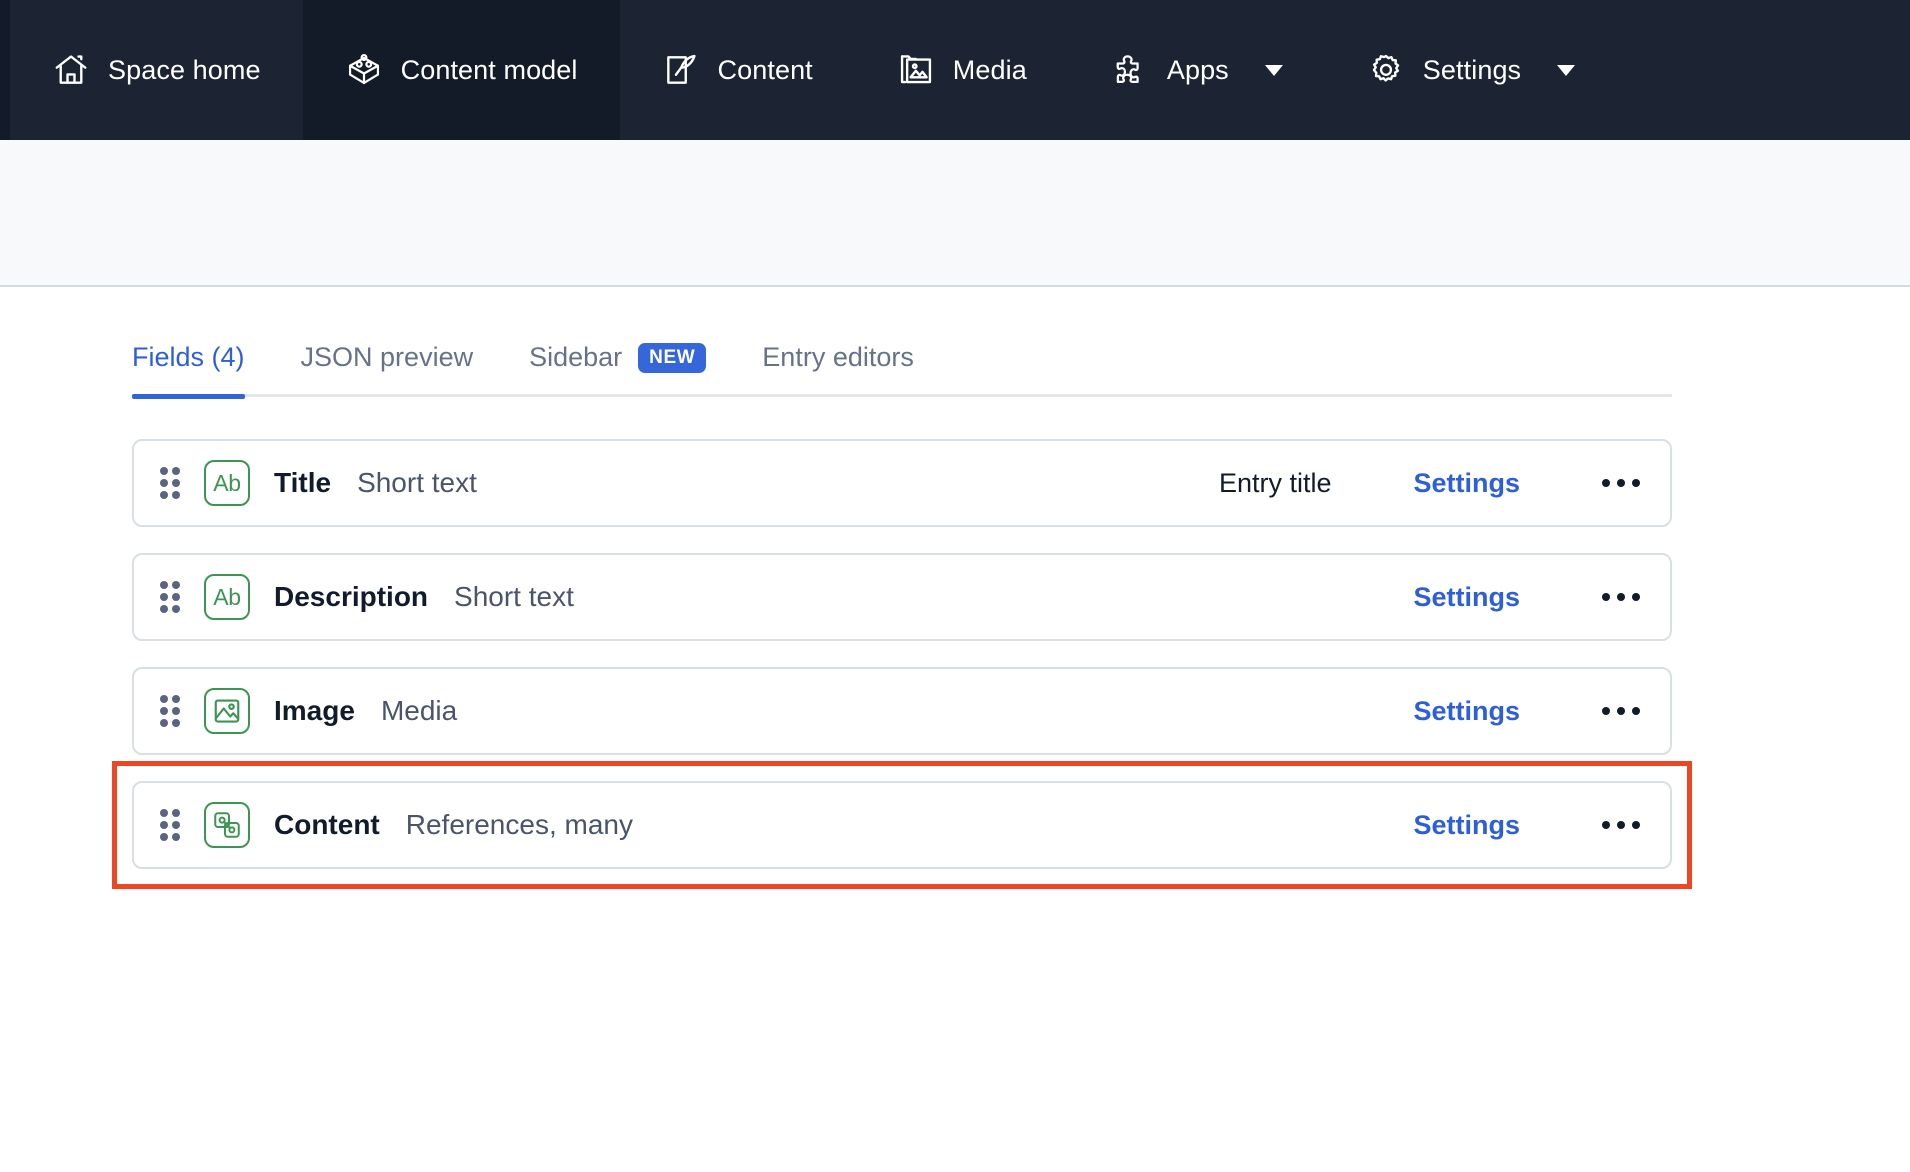  Describe the element at coordinates (184, 69) in the screenshot. I see `nav-item-label: Space home` at that location.